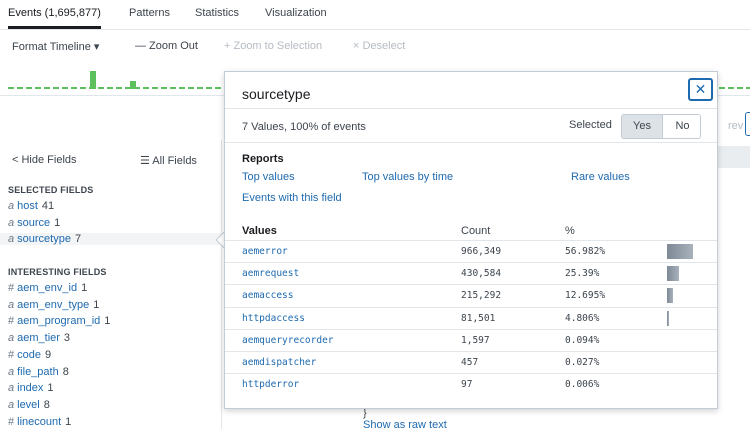 This screenshot has width=750, height=429. Describe the element at coordinates (642, 126) in the screenshot. I see `selected-yes-button: Yes` at that location.